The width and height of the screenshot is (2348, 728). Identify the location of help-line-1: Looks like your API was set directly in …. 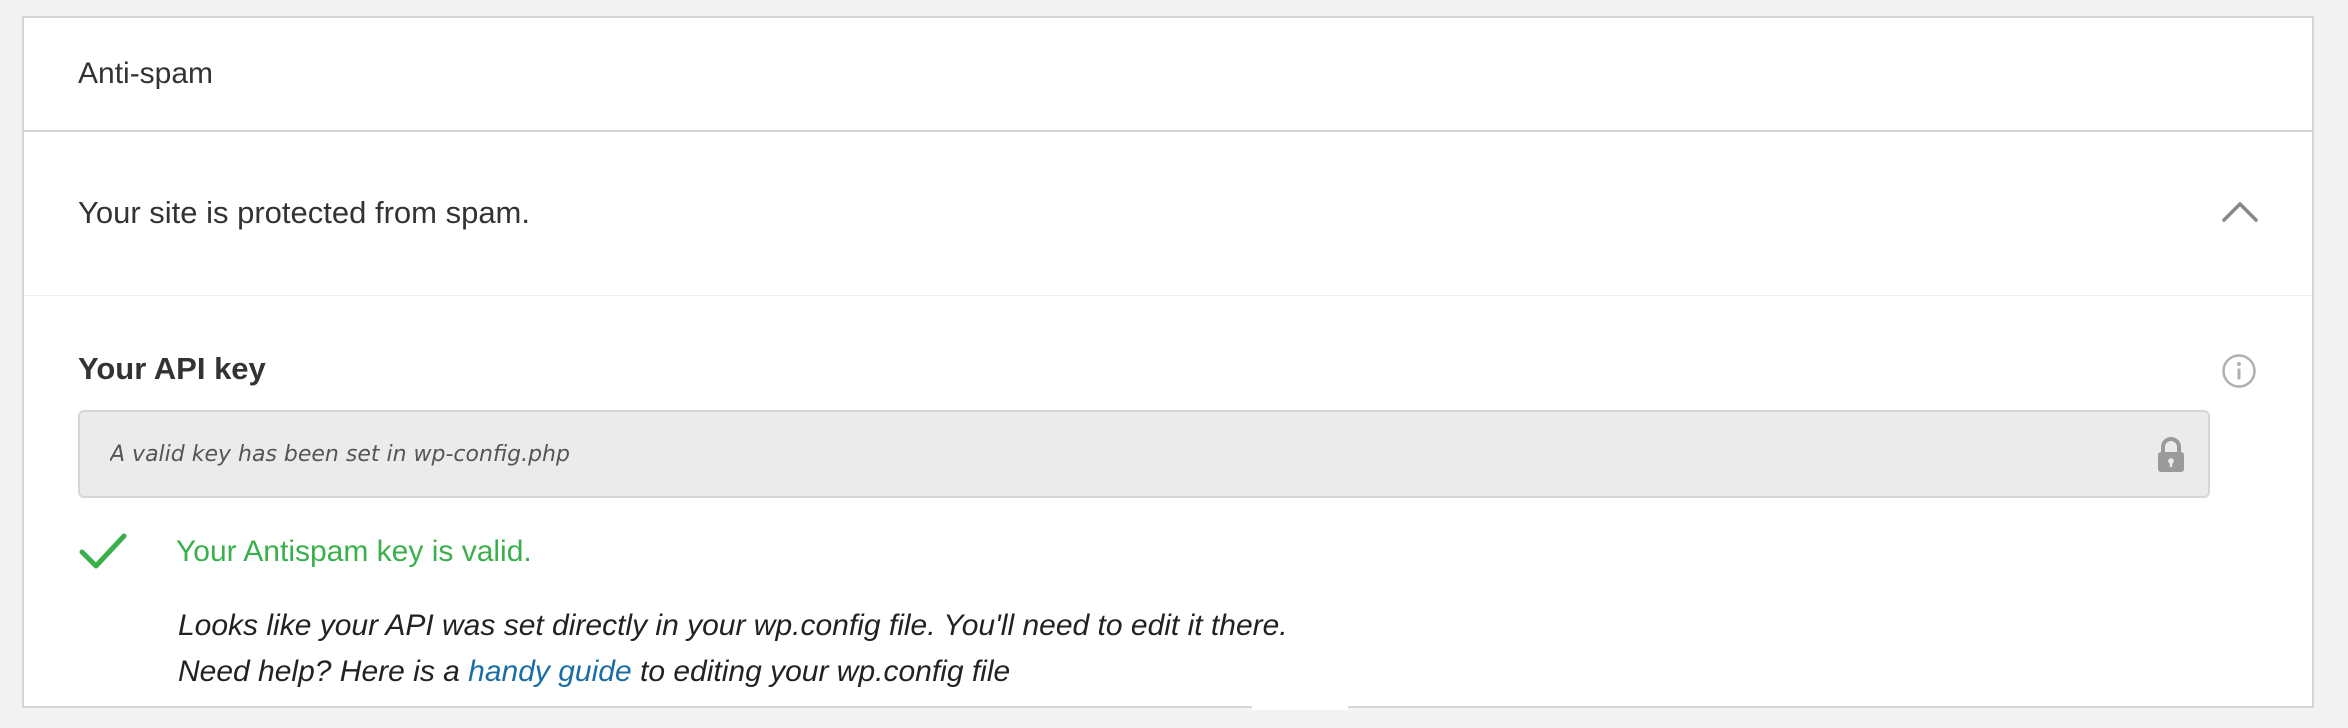
(733, 625).